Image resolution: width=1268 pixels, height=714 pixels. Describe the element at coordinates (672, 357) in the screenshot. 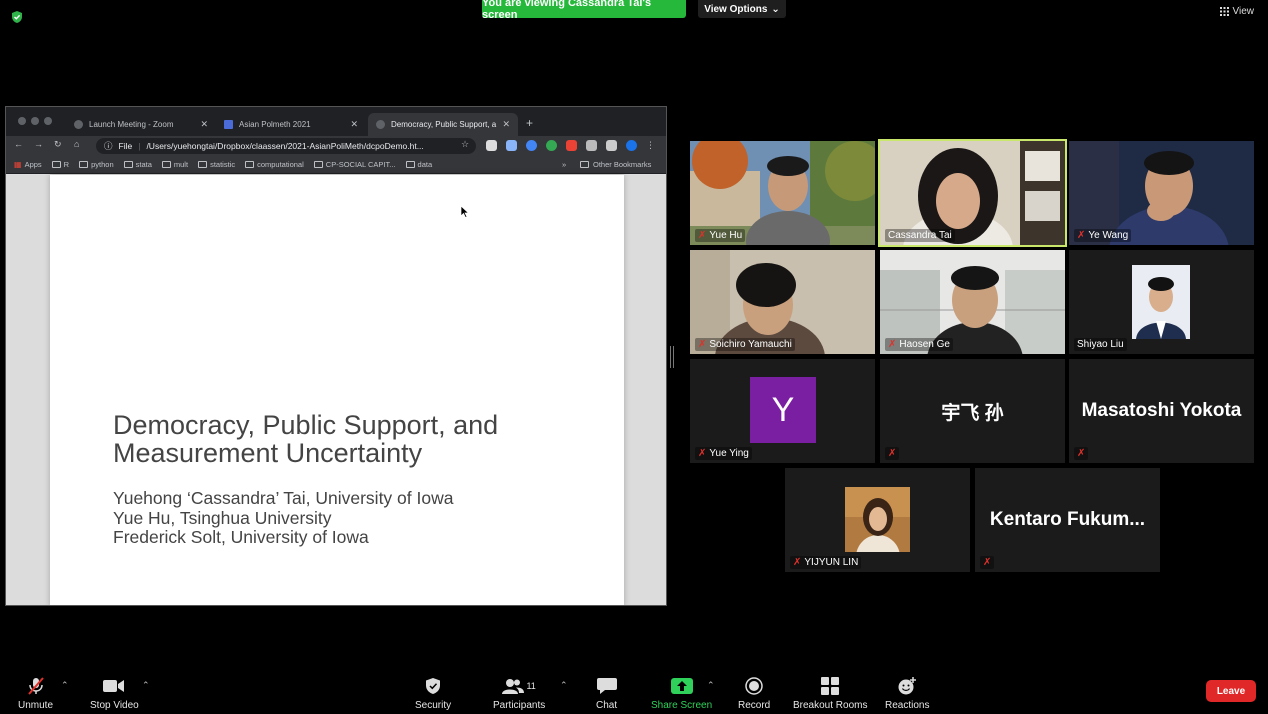

I see `splitter-handle` at that location.